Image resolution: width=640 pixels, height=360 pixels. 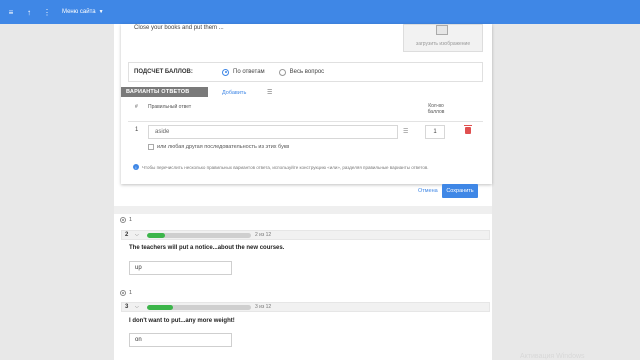 I want to click on scoring-section: ПОДСЧЕТ БАЛЛОВ: По ответам Весь вопрос, so click(x=305, y=72).